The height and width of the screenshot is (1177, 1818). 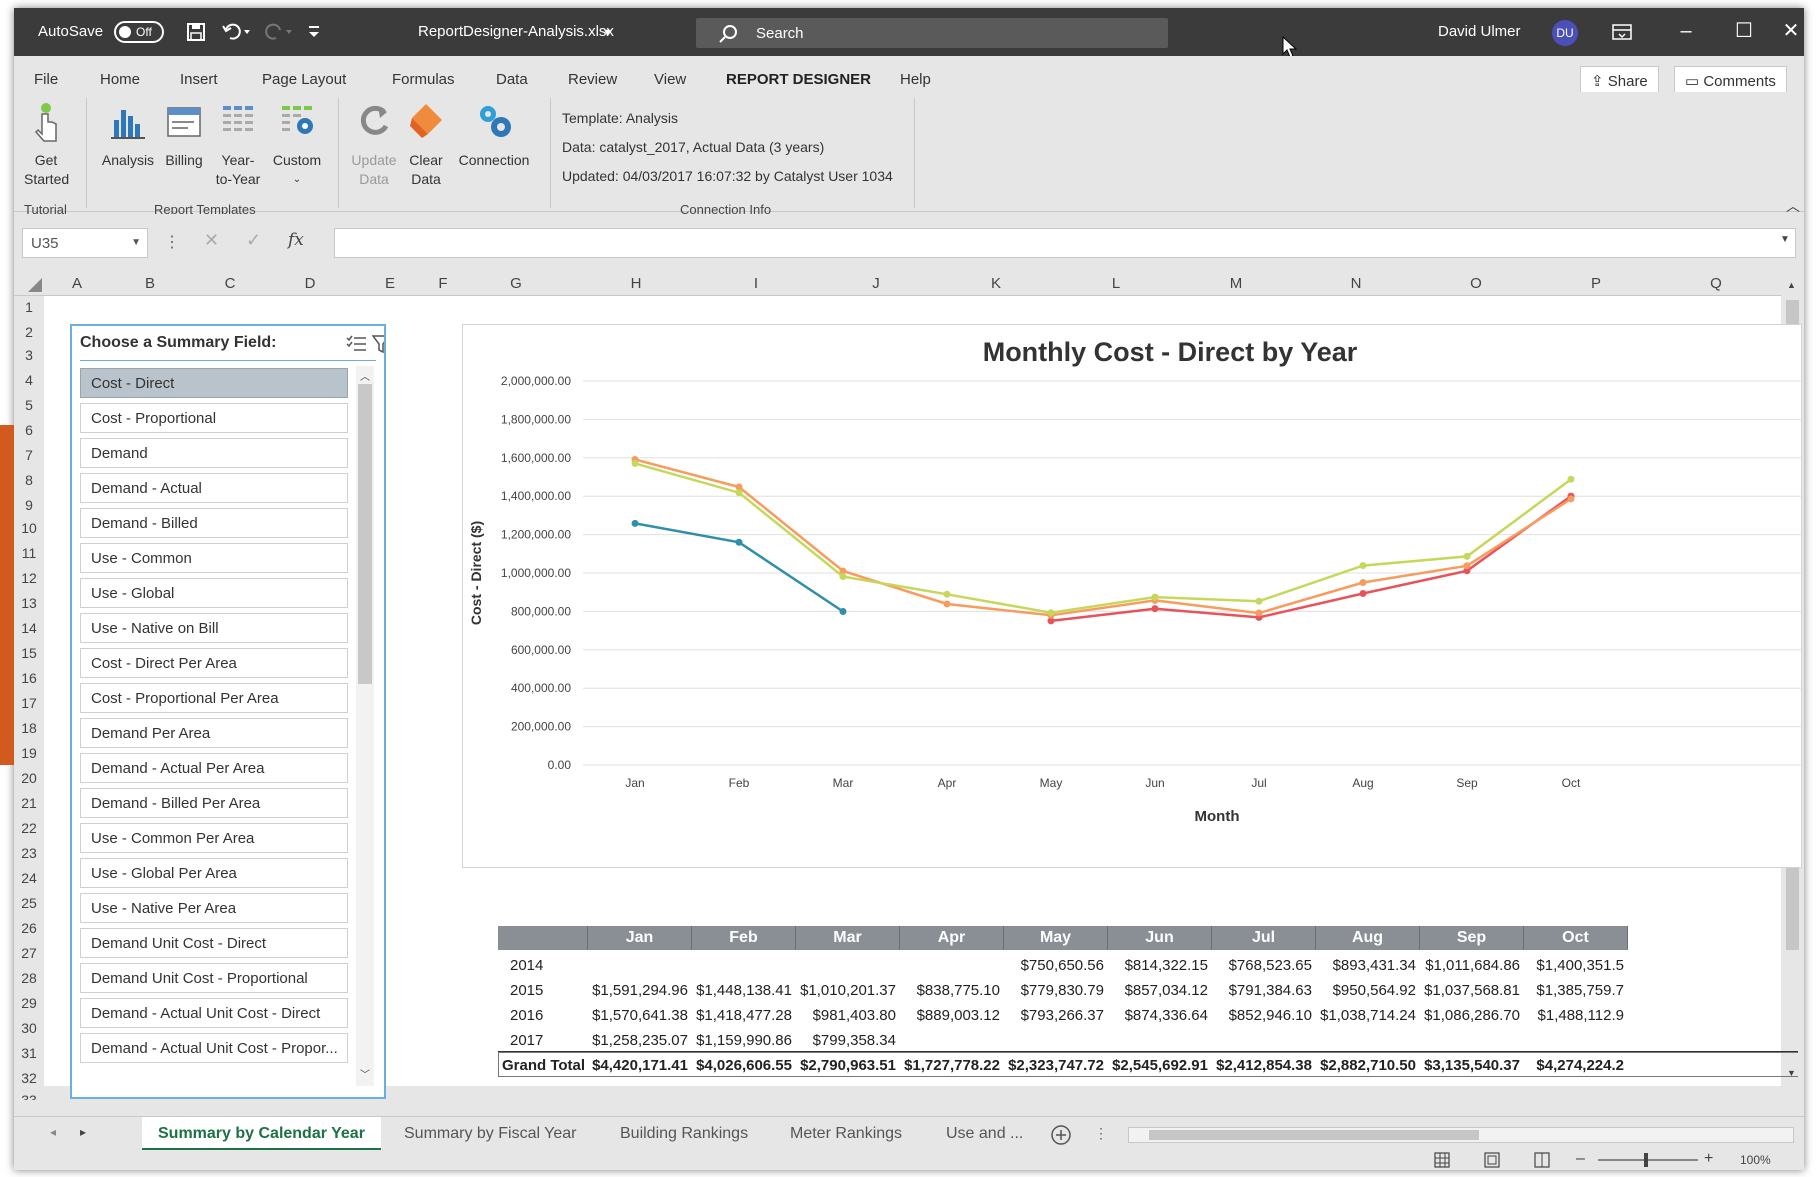 What do you see at coordinates (29, 1078) in the screenshot?
I see `row-header: 32` at bounding box center [29, 1078].